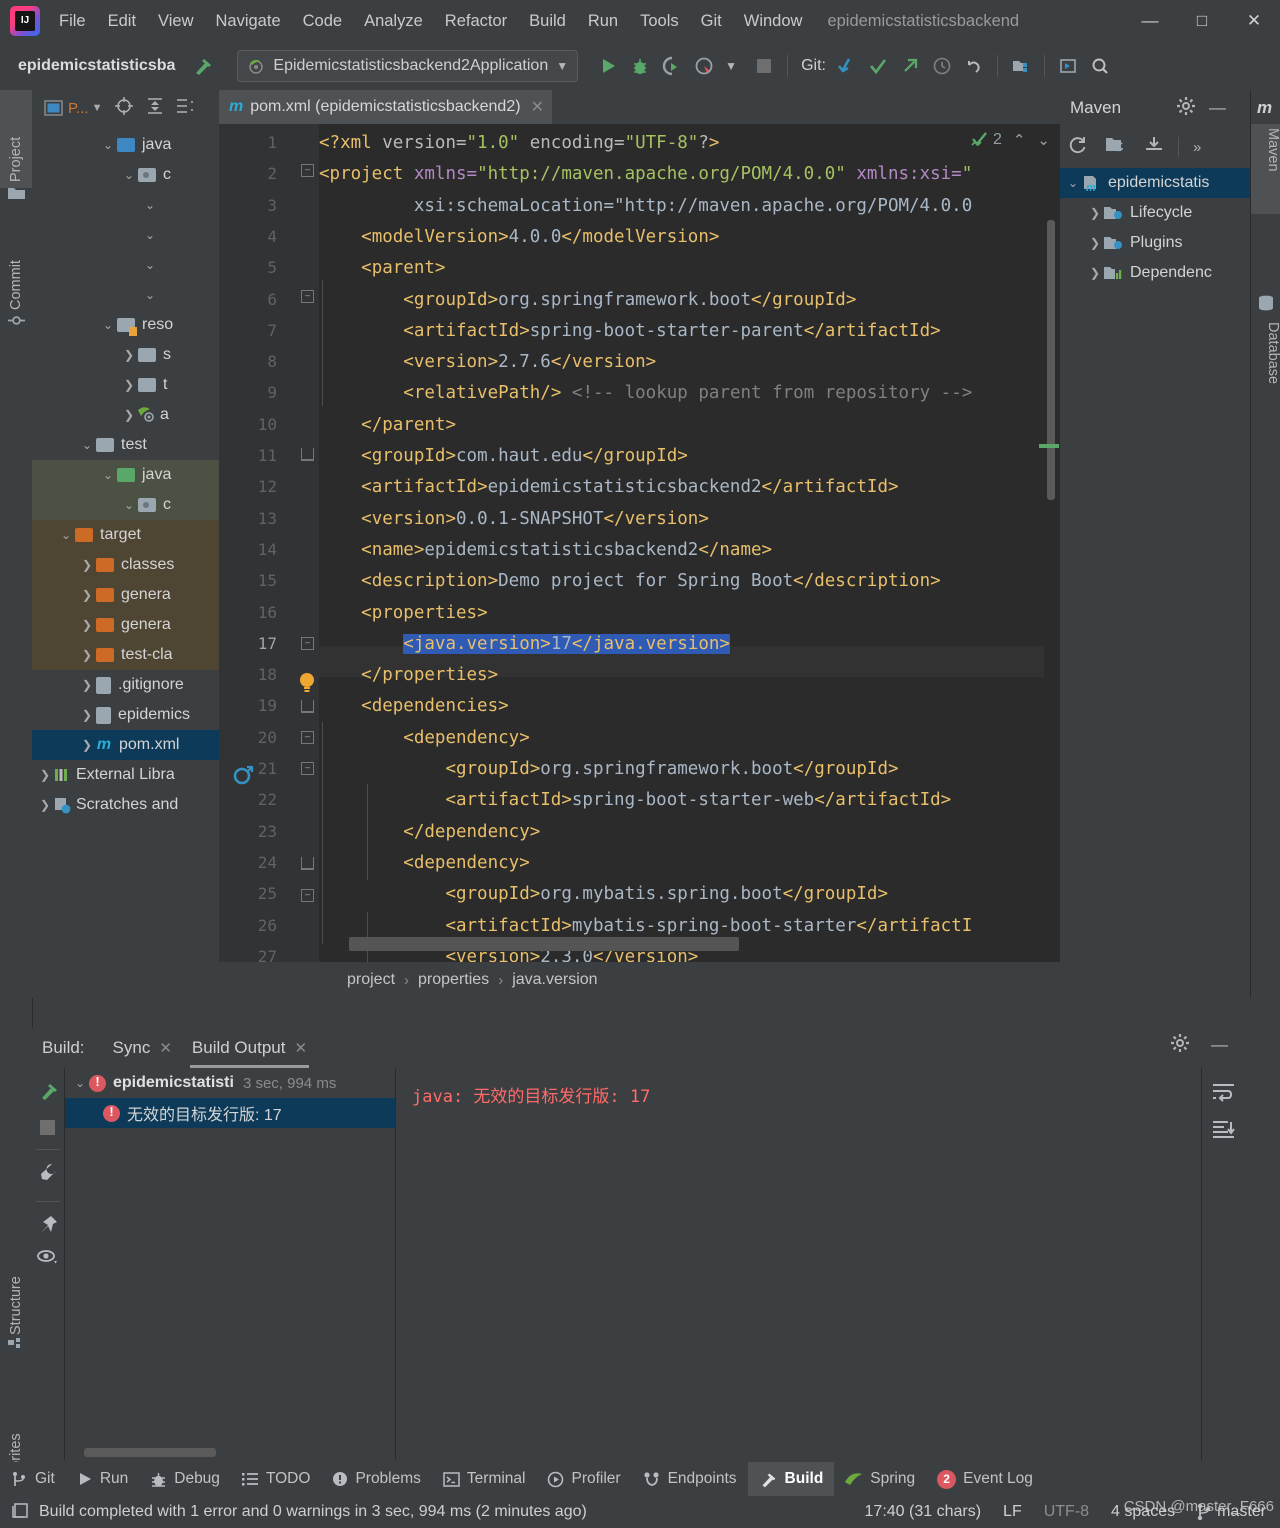 This screenshot has height=1528, width=1280. Describe the element at coordinates (1155, 243) in the screenshot. I see `maven-tree-row: ❯ Plugins` at that location.